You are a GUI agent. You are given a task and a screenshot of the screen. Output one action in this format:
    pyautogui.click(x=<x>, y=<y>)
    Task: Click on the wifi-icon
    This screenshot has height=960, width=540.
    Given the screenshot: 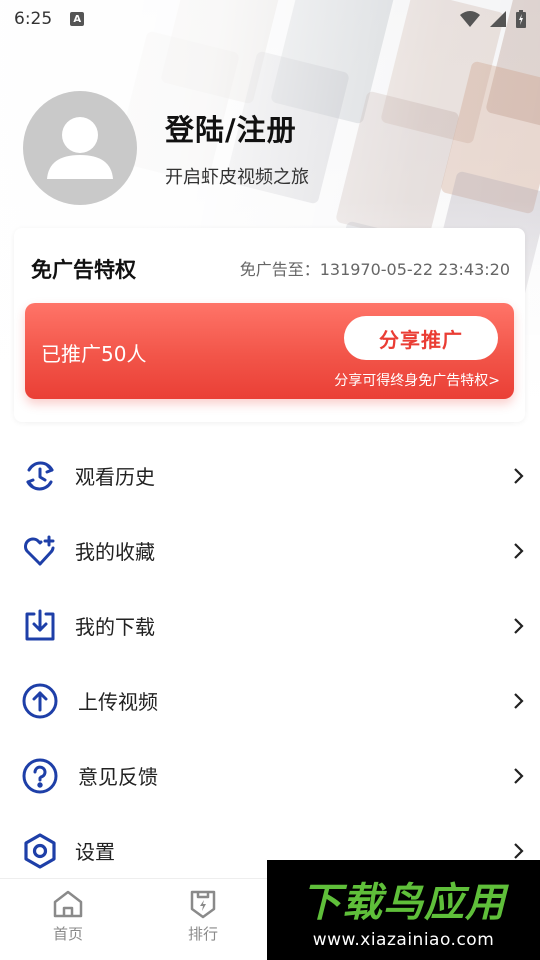 What is the action you would take?
    pyautogui.click(x=470, y=19)
    